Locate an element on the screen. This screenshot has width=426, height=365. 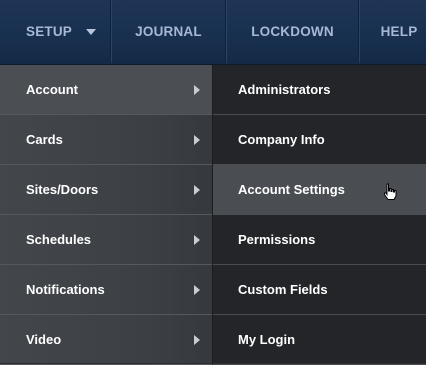
menu-item-permissions: Permissions is located at coordinates (319, 240).